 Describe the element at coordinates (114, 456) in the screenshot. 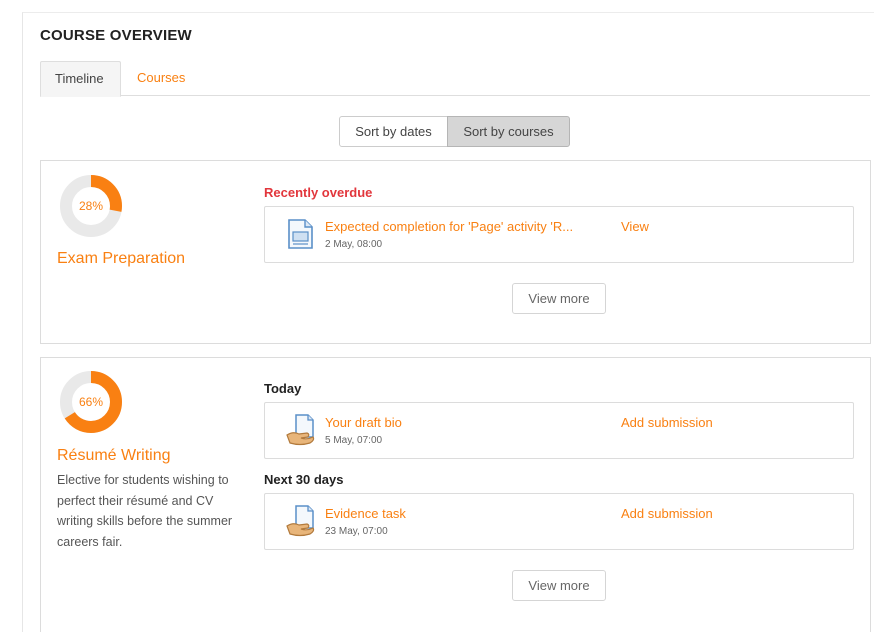

I see `course-name: Résumé Writing` at that location.